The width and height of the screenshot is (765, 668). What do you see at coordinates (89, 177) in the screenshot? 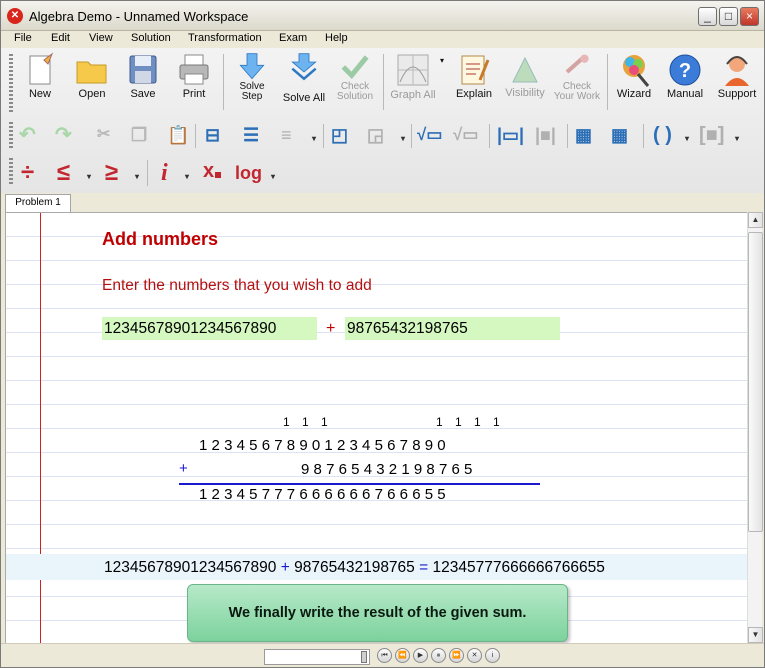
I see `inequality-dropdown: ▾` at bounding box center [89, 177].